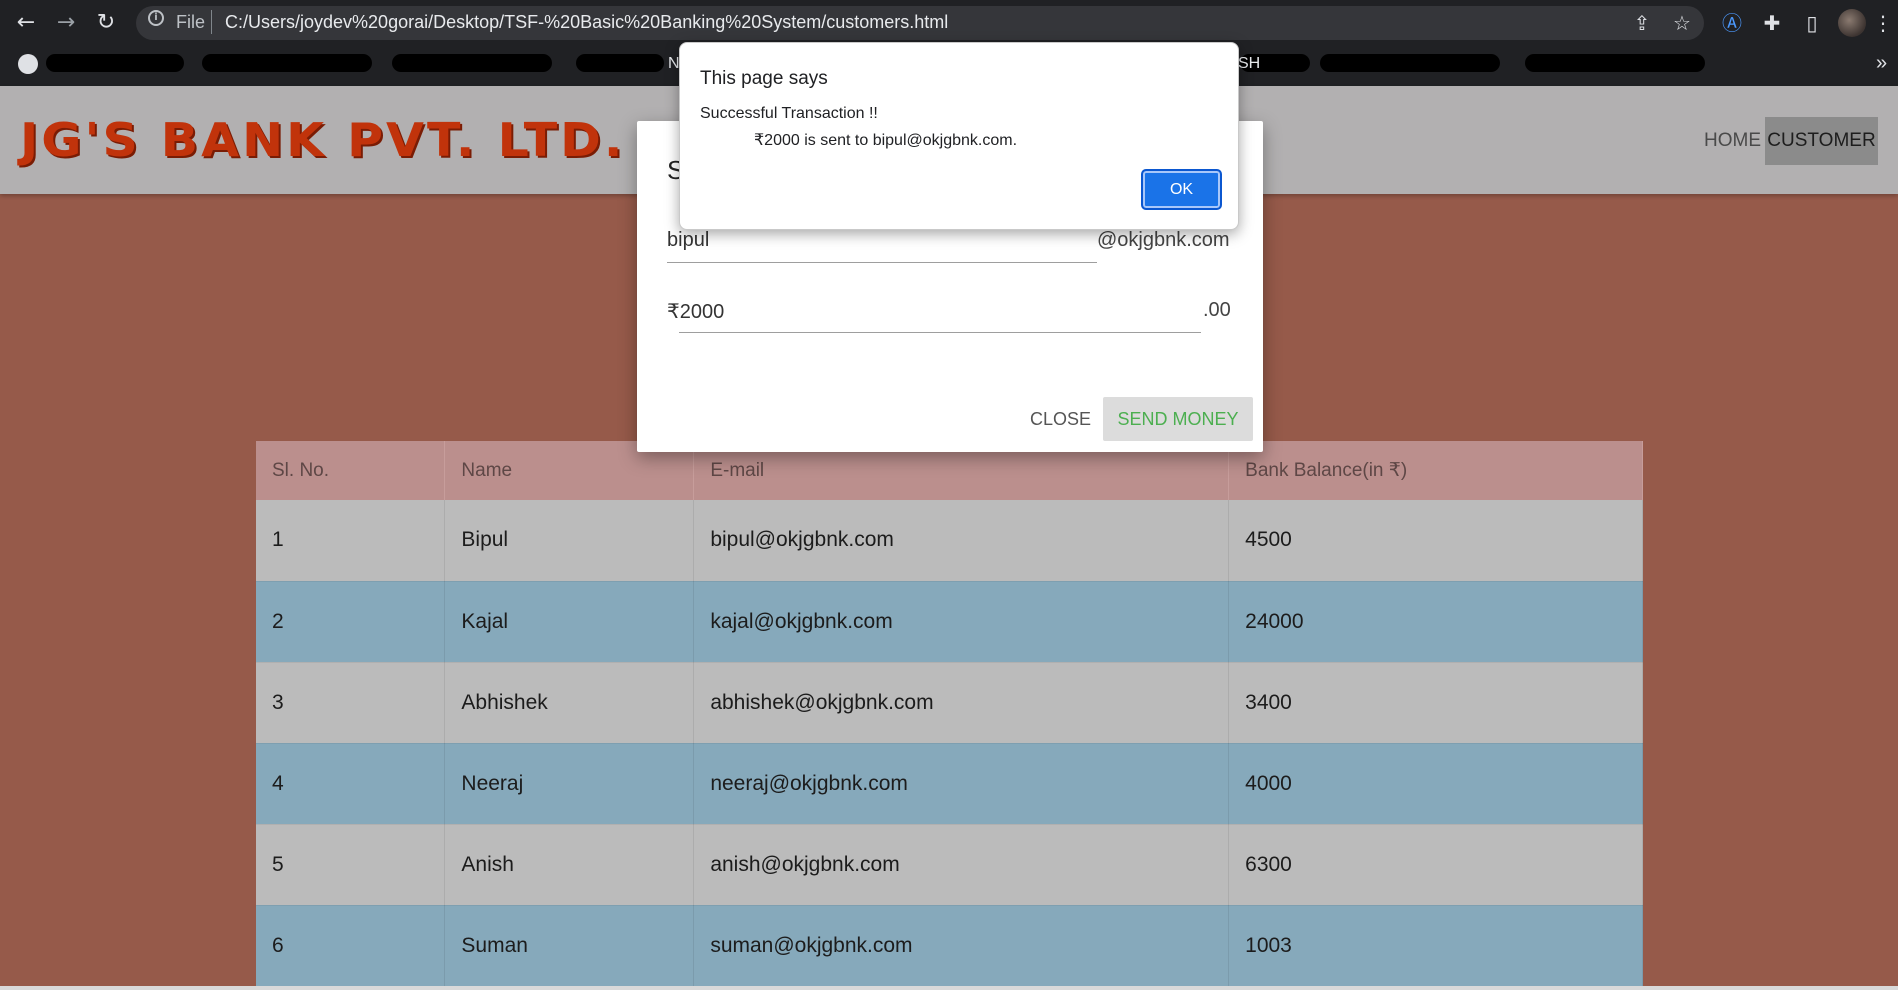 This screenshot has width=1898, height=990. I want to click on cell-balance: 3400, so click(1435, 703).